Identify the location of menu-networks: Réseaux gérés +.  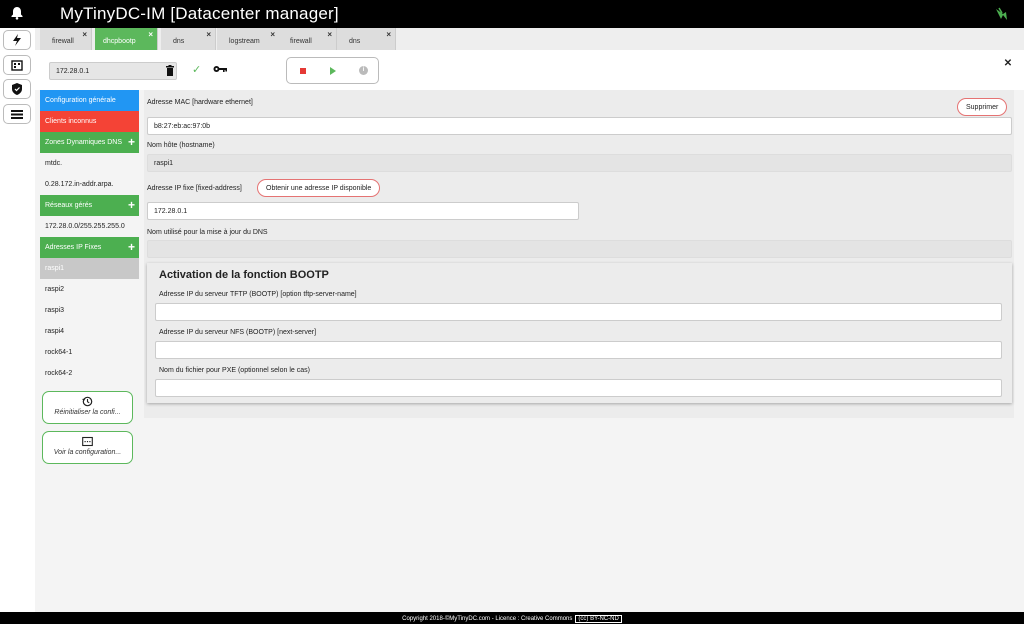
(89, 205).